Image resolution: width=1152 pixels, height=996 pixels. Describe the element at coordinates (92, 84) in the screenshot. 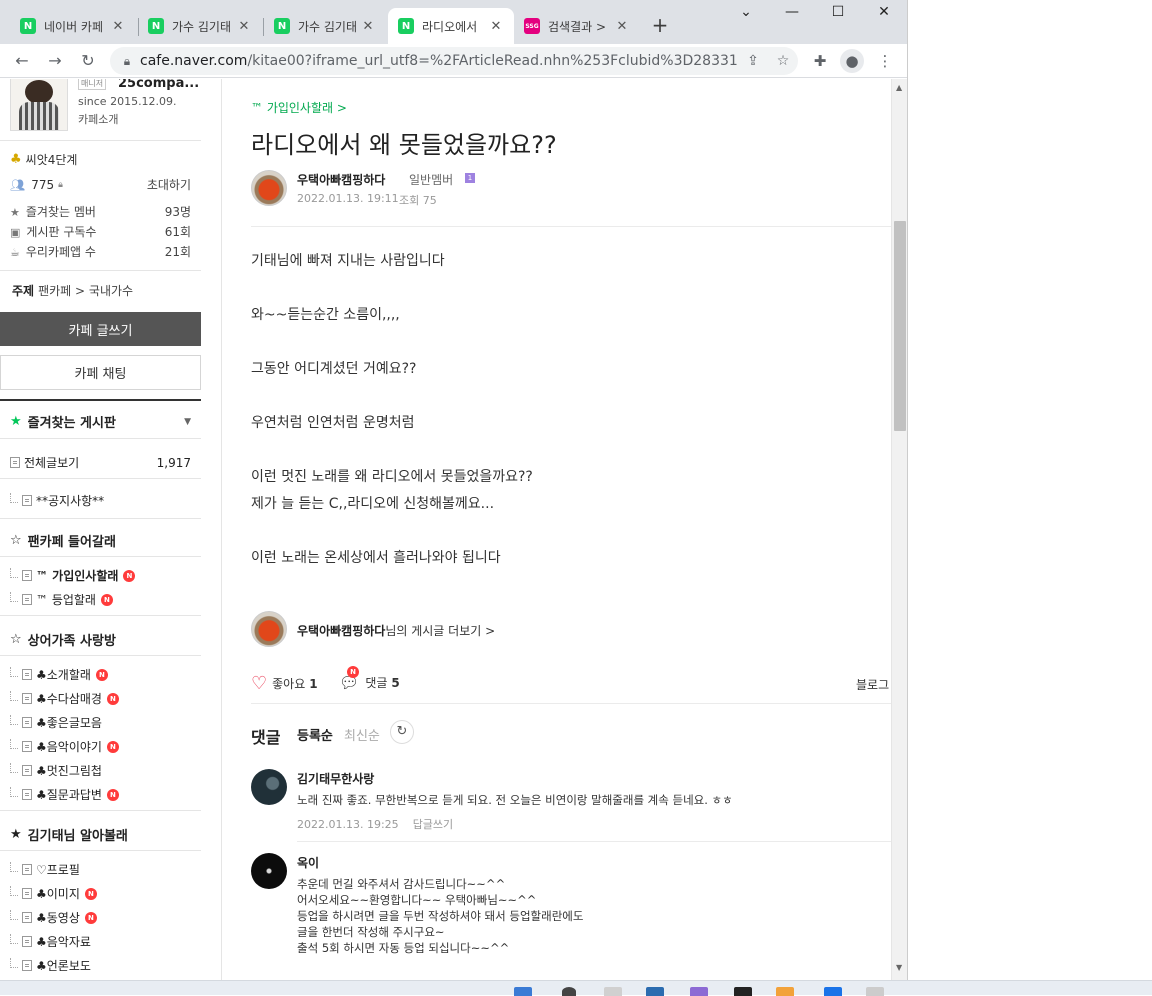

I see `manager-badge: 매니저` at that location.